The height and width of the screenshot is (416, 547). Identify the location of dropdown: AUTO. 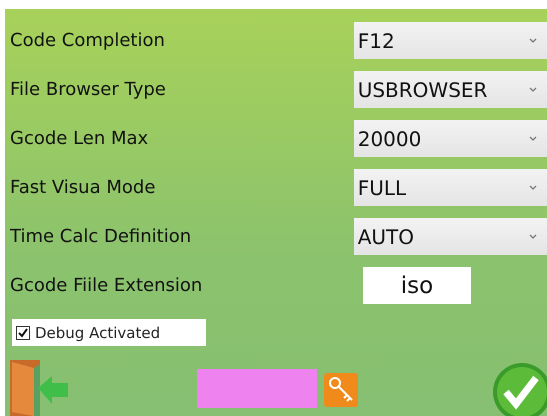
(450, 236).